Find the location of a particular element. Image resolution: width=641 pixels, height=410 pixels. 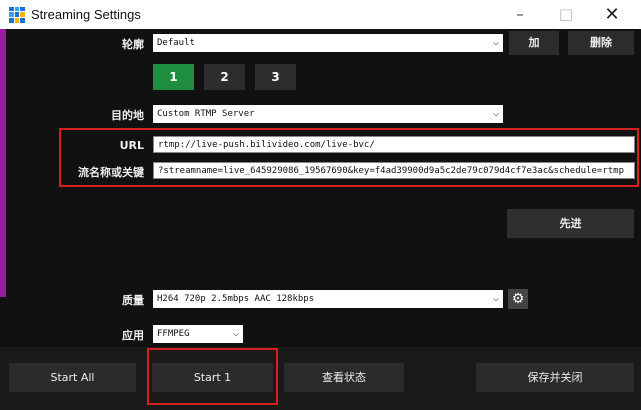

close-button: ✕ is located at coordinates (612, 14).